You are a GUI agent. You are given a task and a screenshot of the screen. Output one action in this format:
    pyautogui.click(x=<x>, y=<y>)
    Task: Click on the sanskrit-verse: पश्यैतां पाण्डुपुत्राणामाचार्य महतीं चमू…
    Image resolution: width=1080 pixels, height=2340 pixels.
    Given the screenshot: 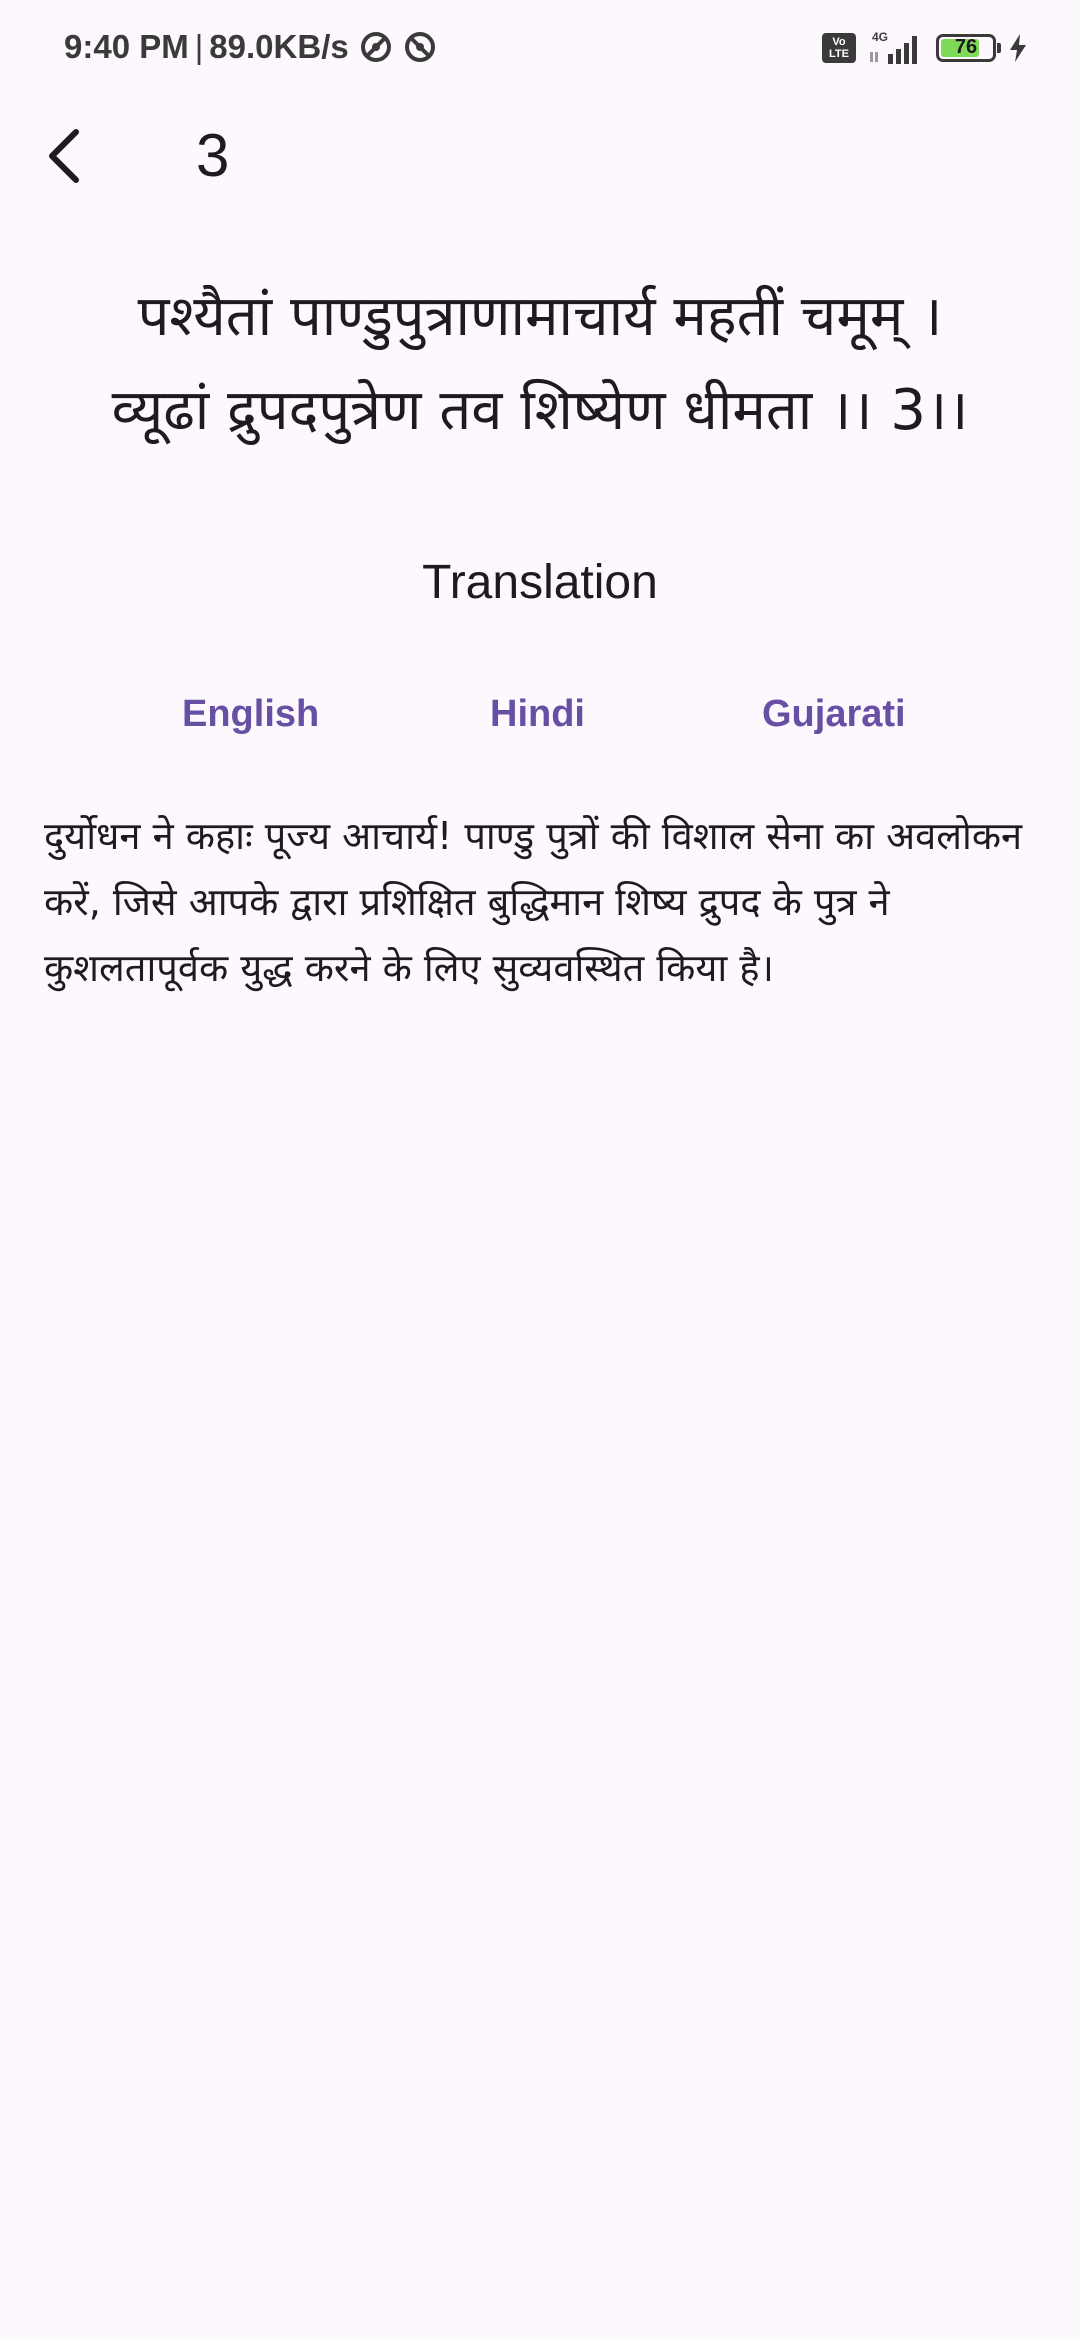 What is the action you would take?
    pyautogui.click(x=540, y=364)
    